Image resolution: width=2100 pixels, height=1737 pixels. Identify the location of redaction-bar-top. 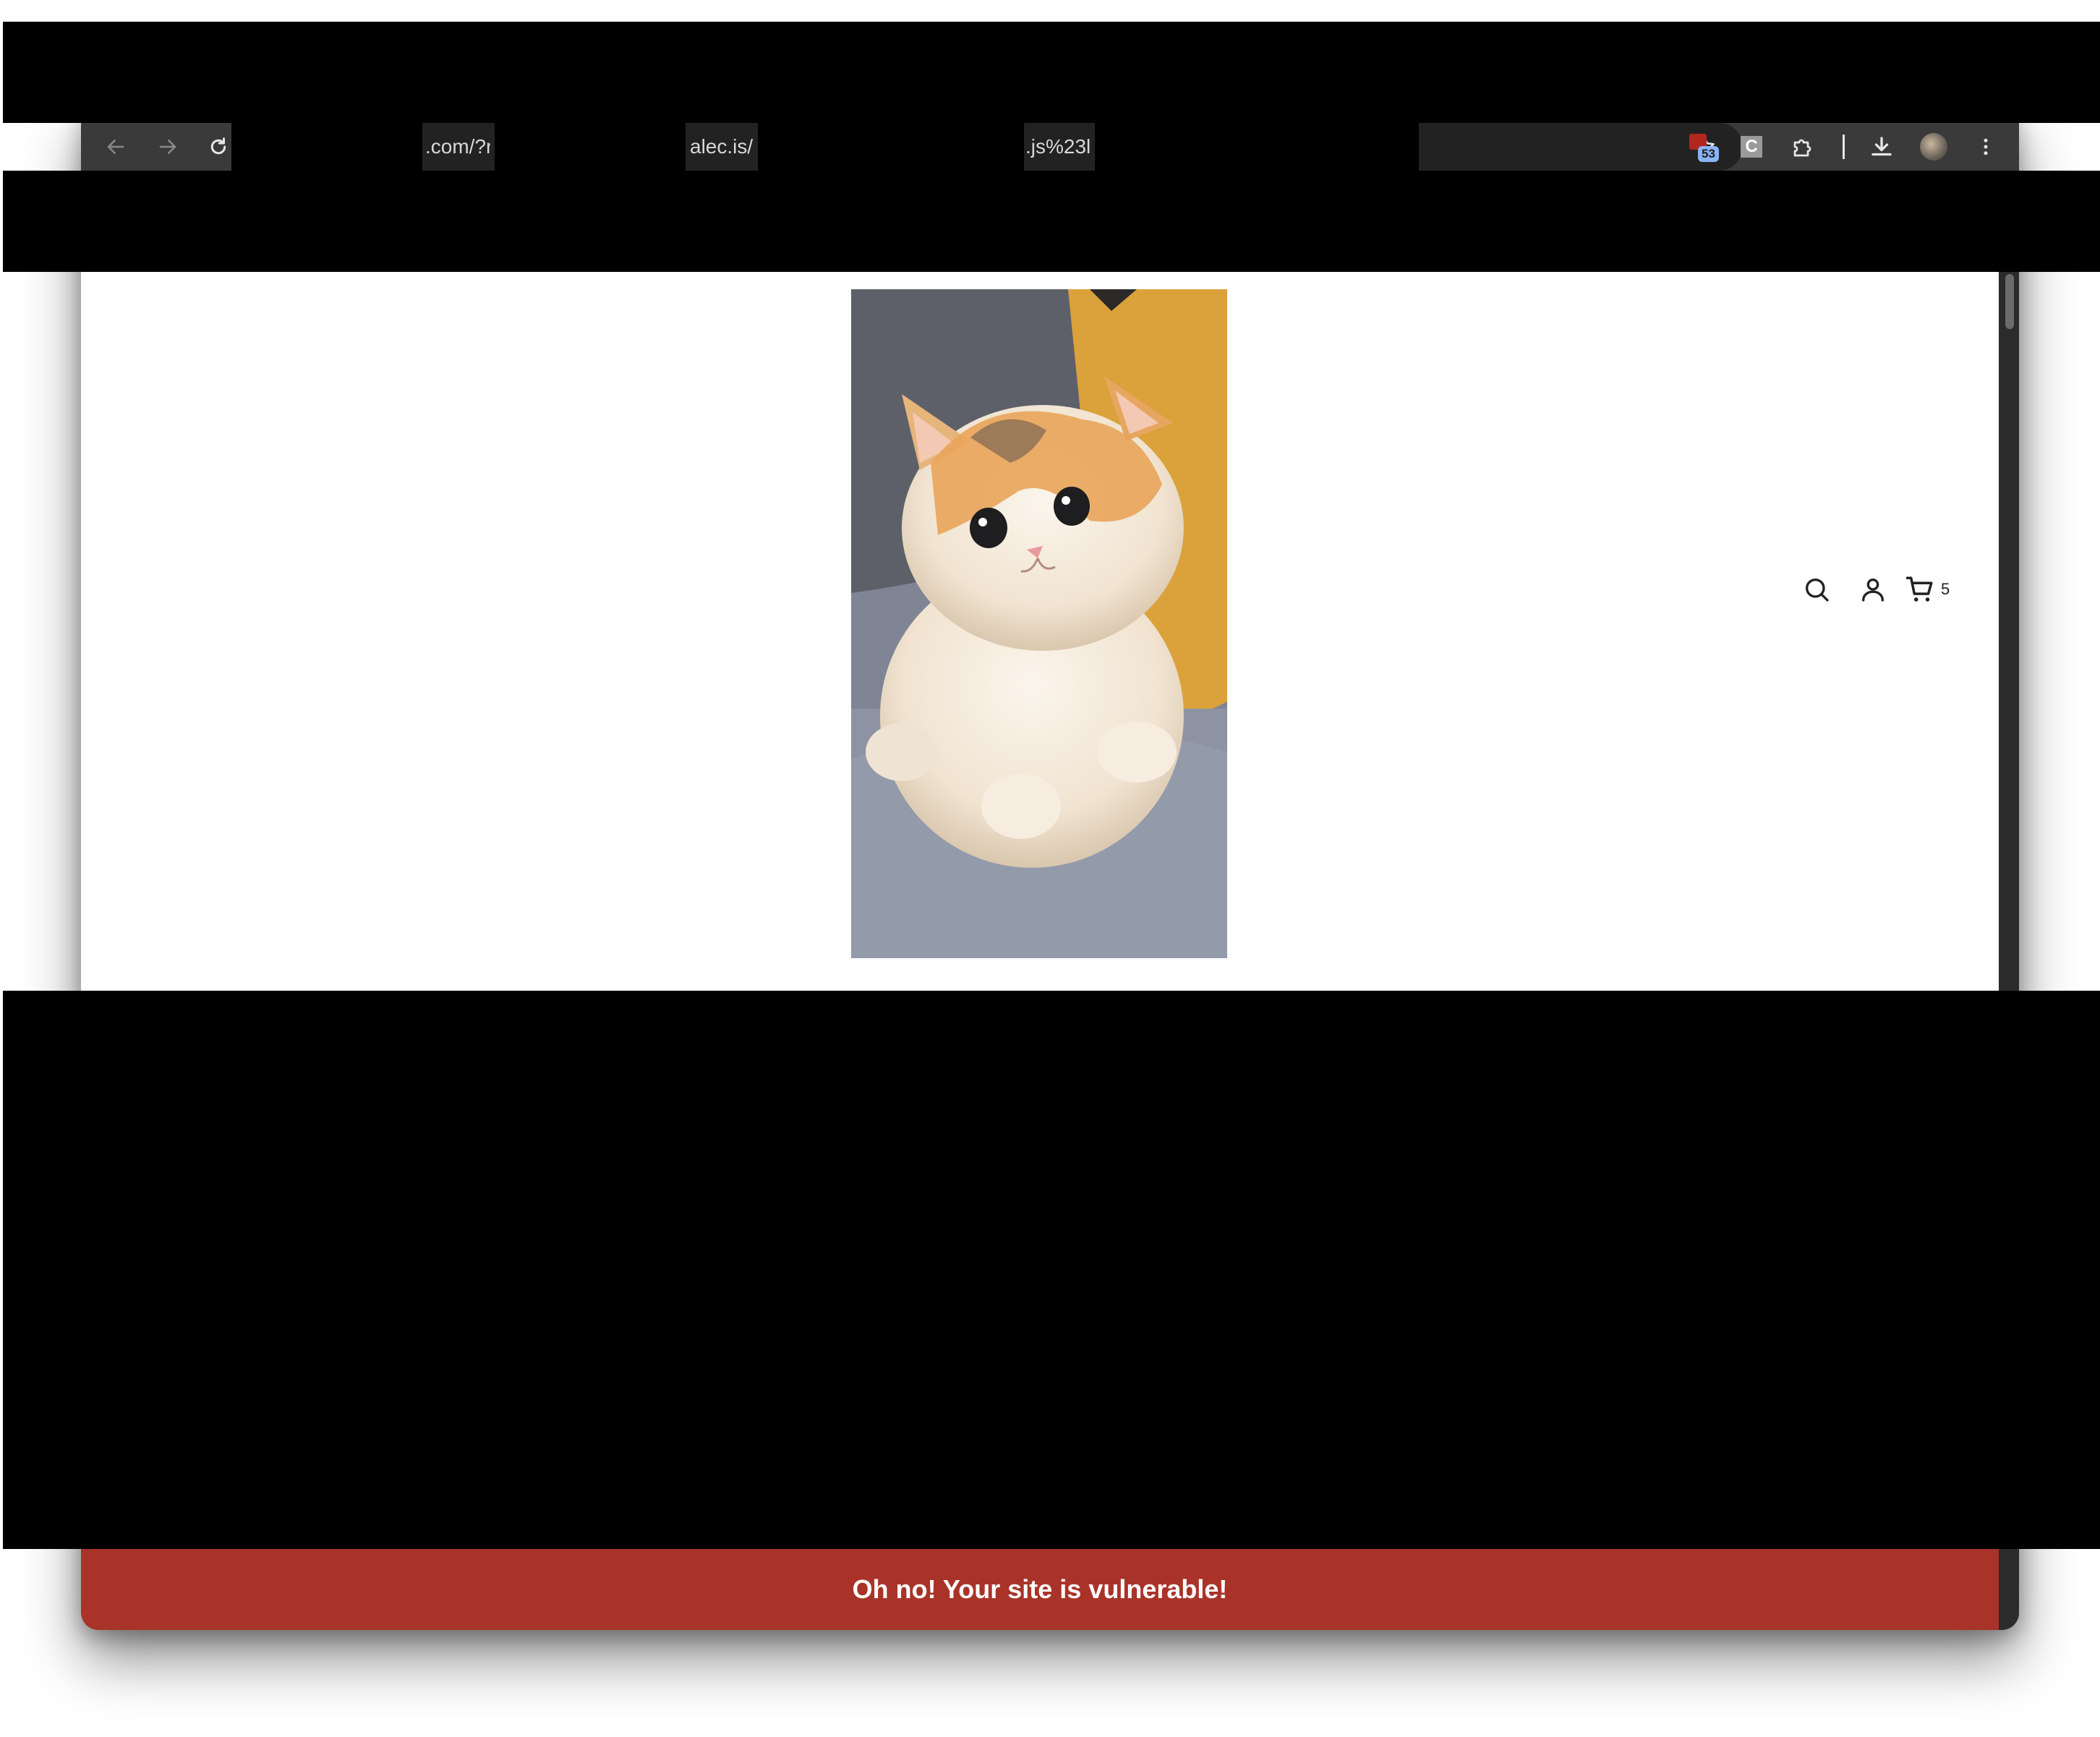
(1051, 72).